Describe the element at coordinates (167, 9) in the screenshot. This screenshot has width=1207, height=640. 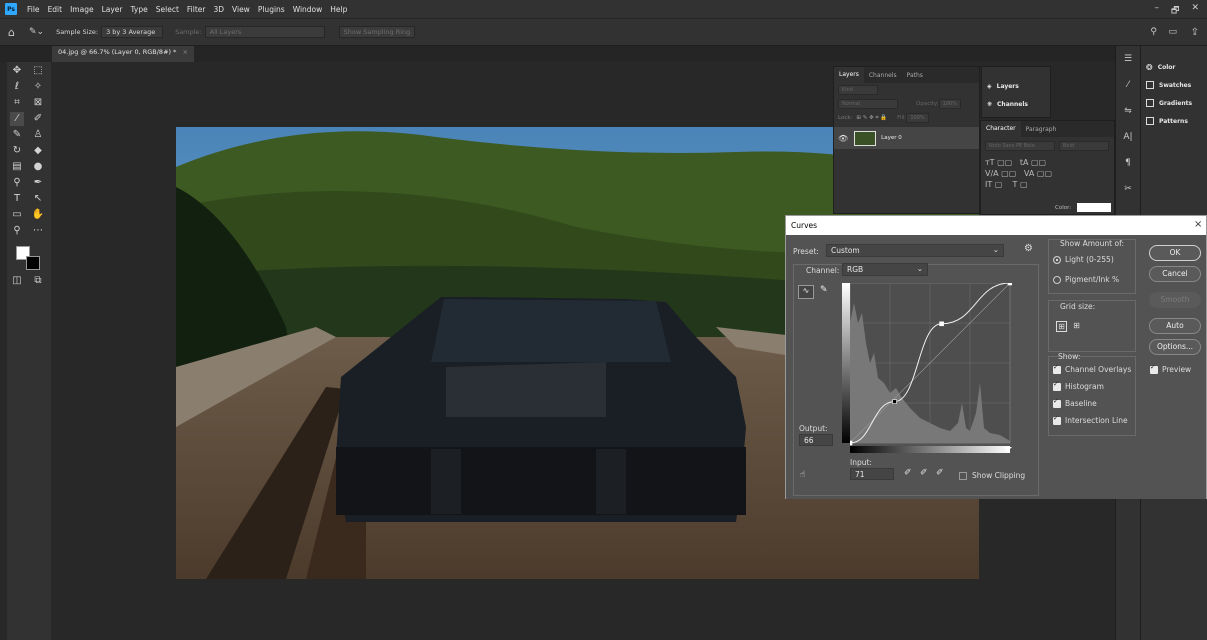
I see `menu-select: Select` at that location.